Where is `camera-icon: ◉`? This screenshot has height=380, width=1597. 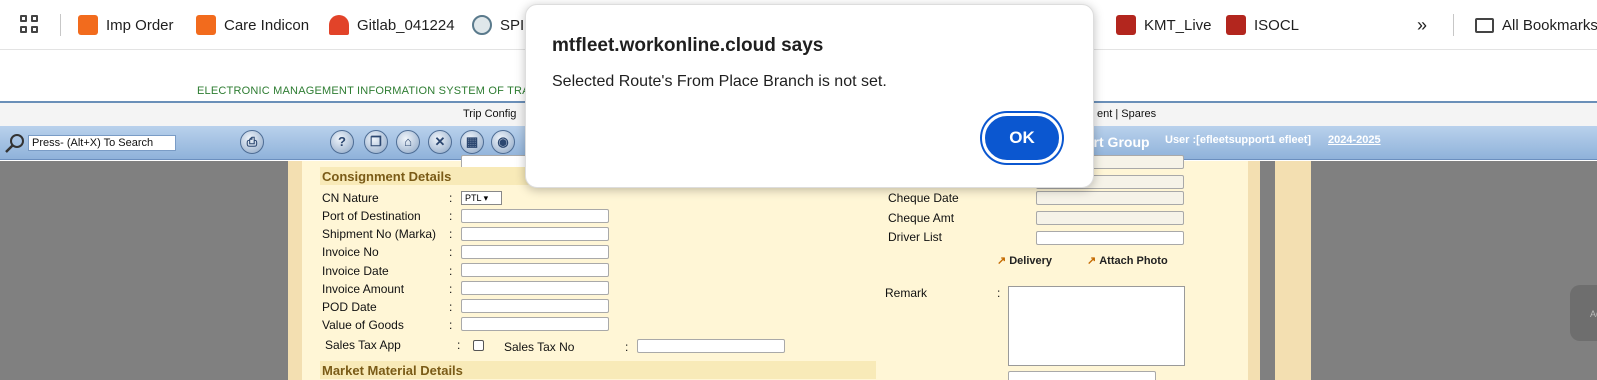 camera-icon: ◉ is located at coordinates (503, 142).